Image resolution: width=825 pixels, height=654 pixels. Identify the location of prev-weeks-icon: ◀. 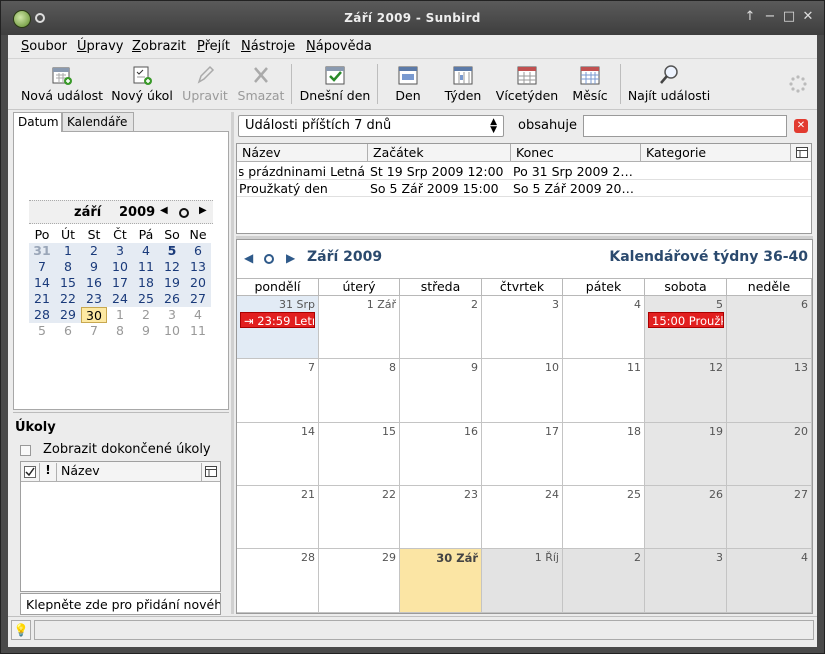
(248, 258).